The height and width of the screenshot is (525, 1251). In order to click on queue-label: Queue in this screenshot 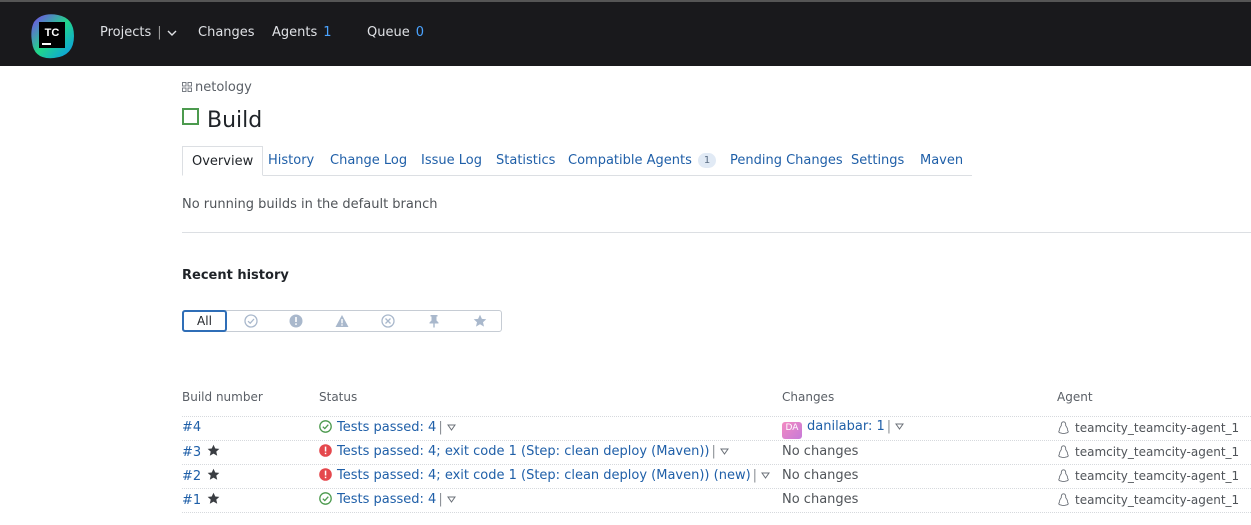, I will do `click(388, 32)`.